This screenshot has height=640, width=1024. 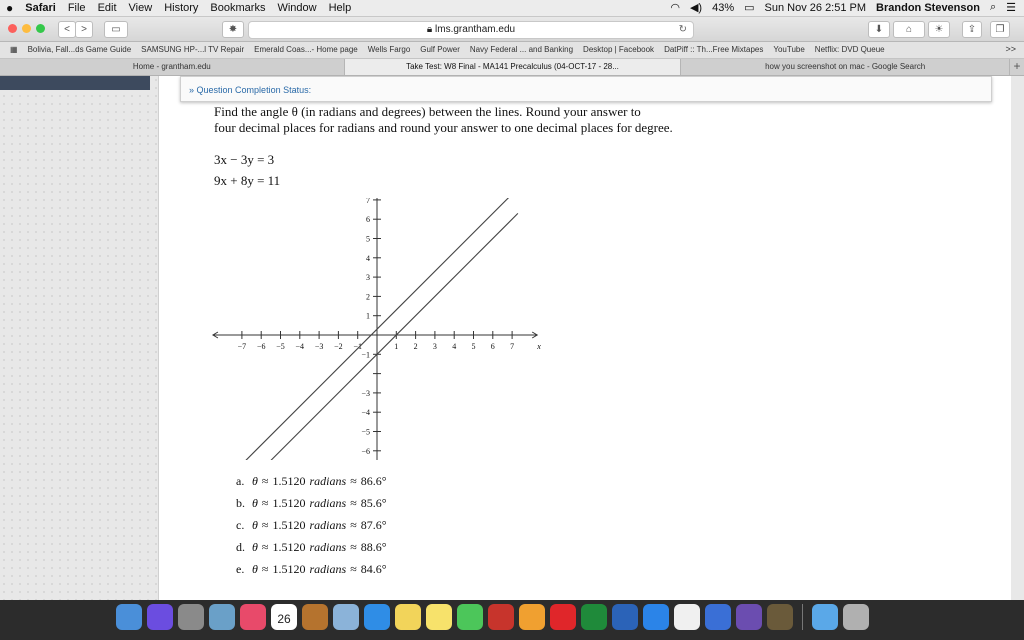 What do you see at coordinates (14, 49) in the screenshot?
I see `bookmarks-grid-icon: ▦` at bounding box center [14, 49].